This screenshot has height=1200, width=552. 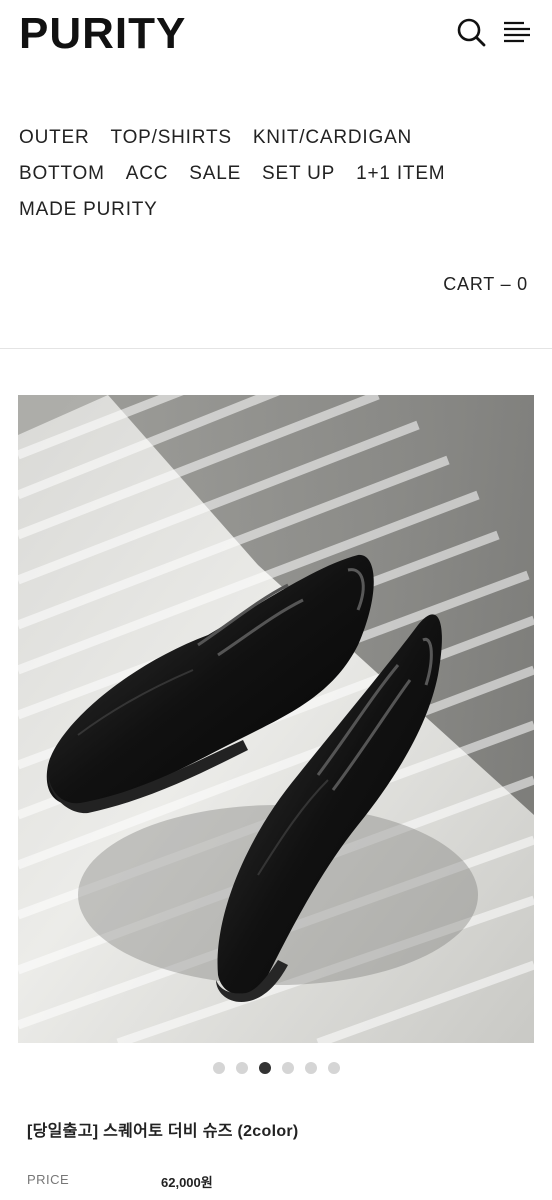 I want to click on nav-item-made-purity: MADE PURITY, so click(x=88, y=210).